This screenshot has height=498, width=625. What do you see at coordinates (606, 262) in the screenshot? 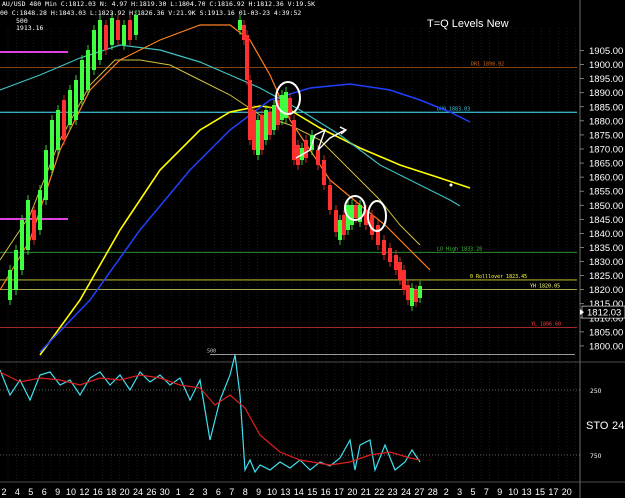
I see `y-tick-label: 1830.00` at bounding box center [606, 262].